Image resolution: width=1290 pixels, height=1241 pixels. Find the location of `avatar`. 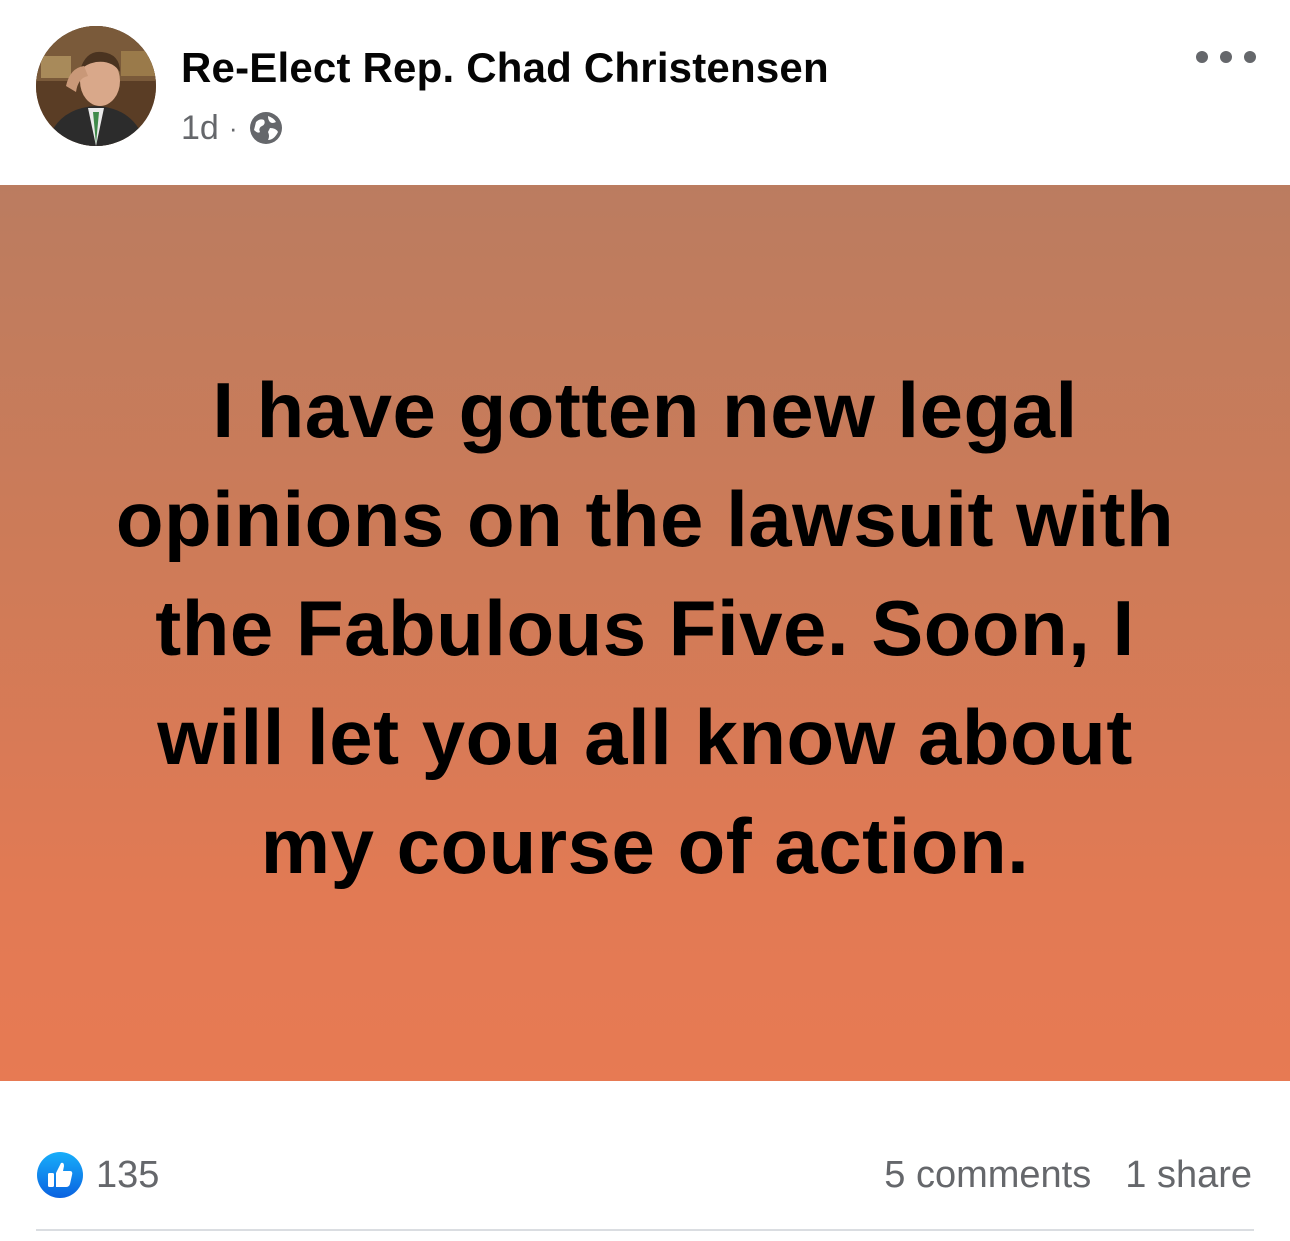

avatar is located at coordinates (96, 86).